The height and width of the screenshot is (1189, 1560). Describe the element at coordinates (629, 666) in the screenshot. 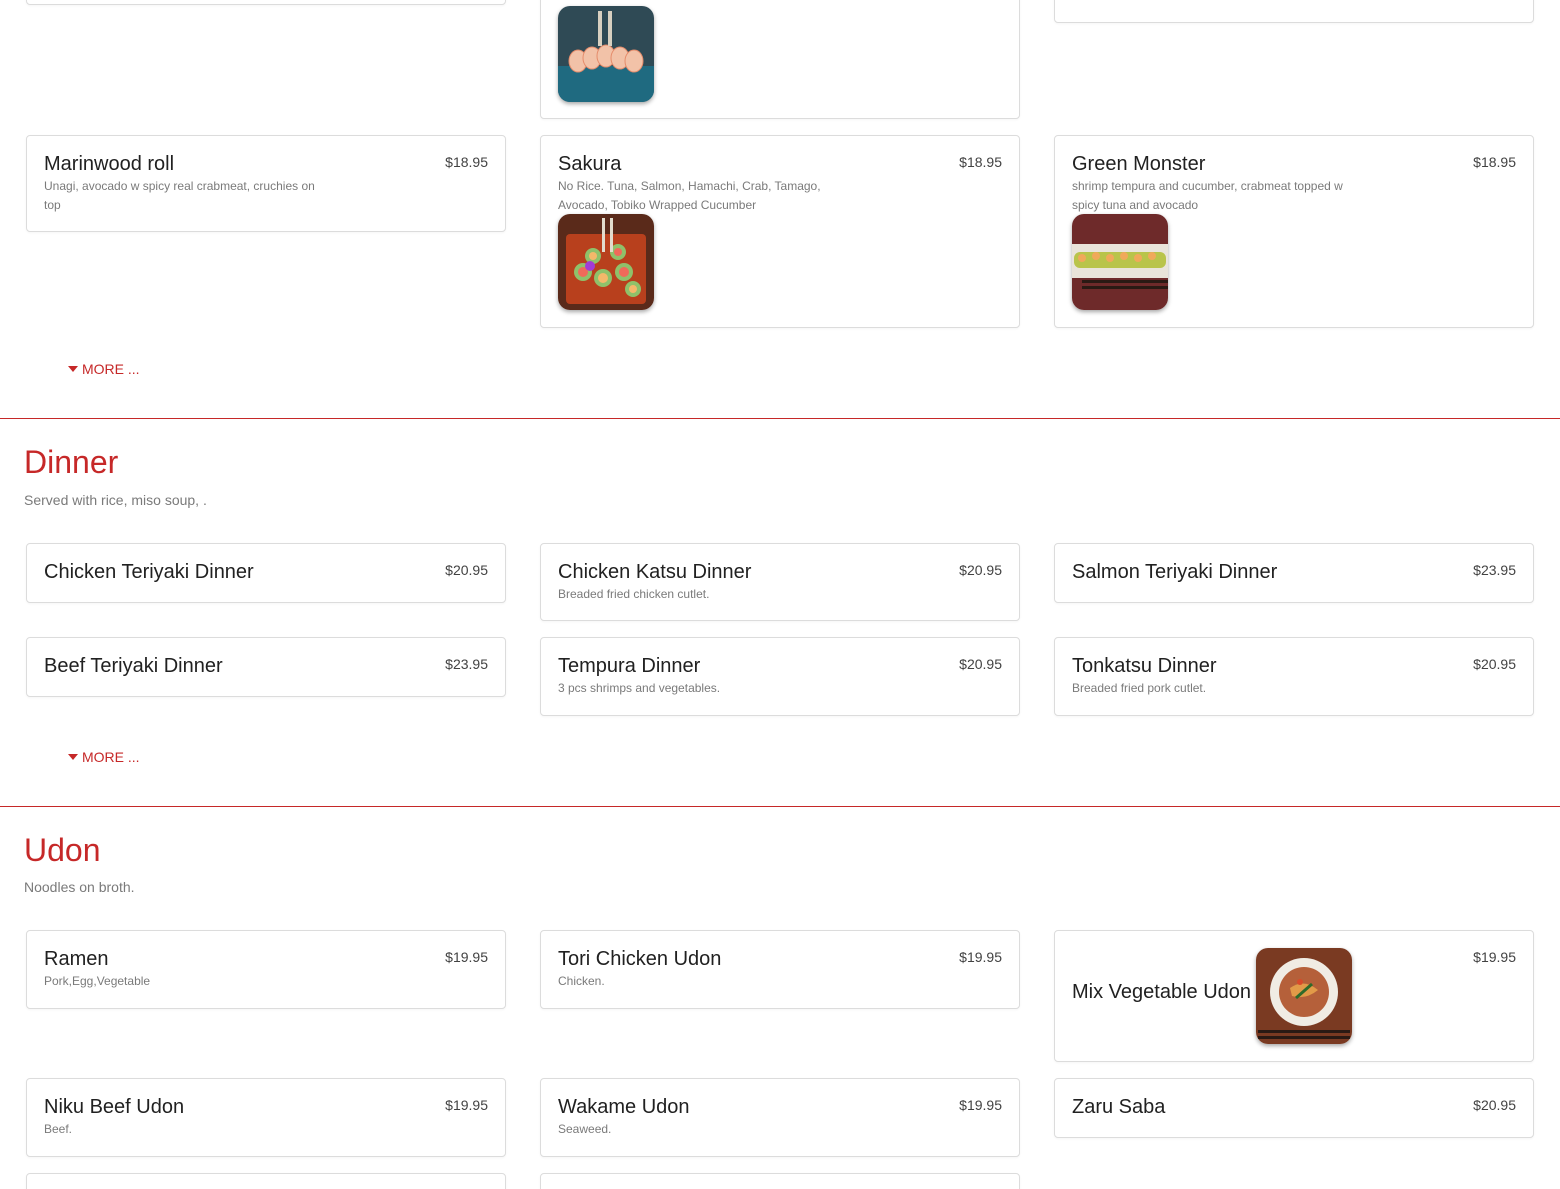

I see `item-name: Tempura Dinner` at that location.